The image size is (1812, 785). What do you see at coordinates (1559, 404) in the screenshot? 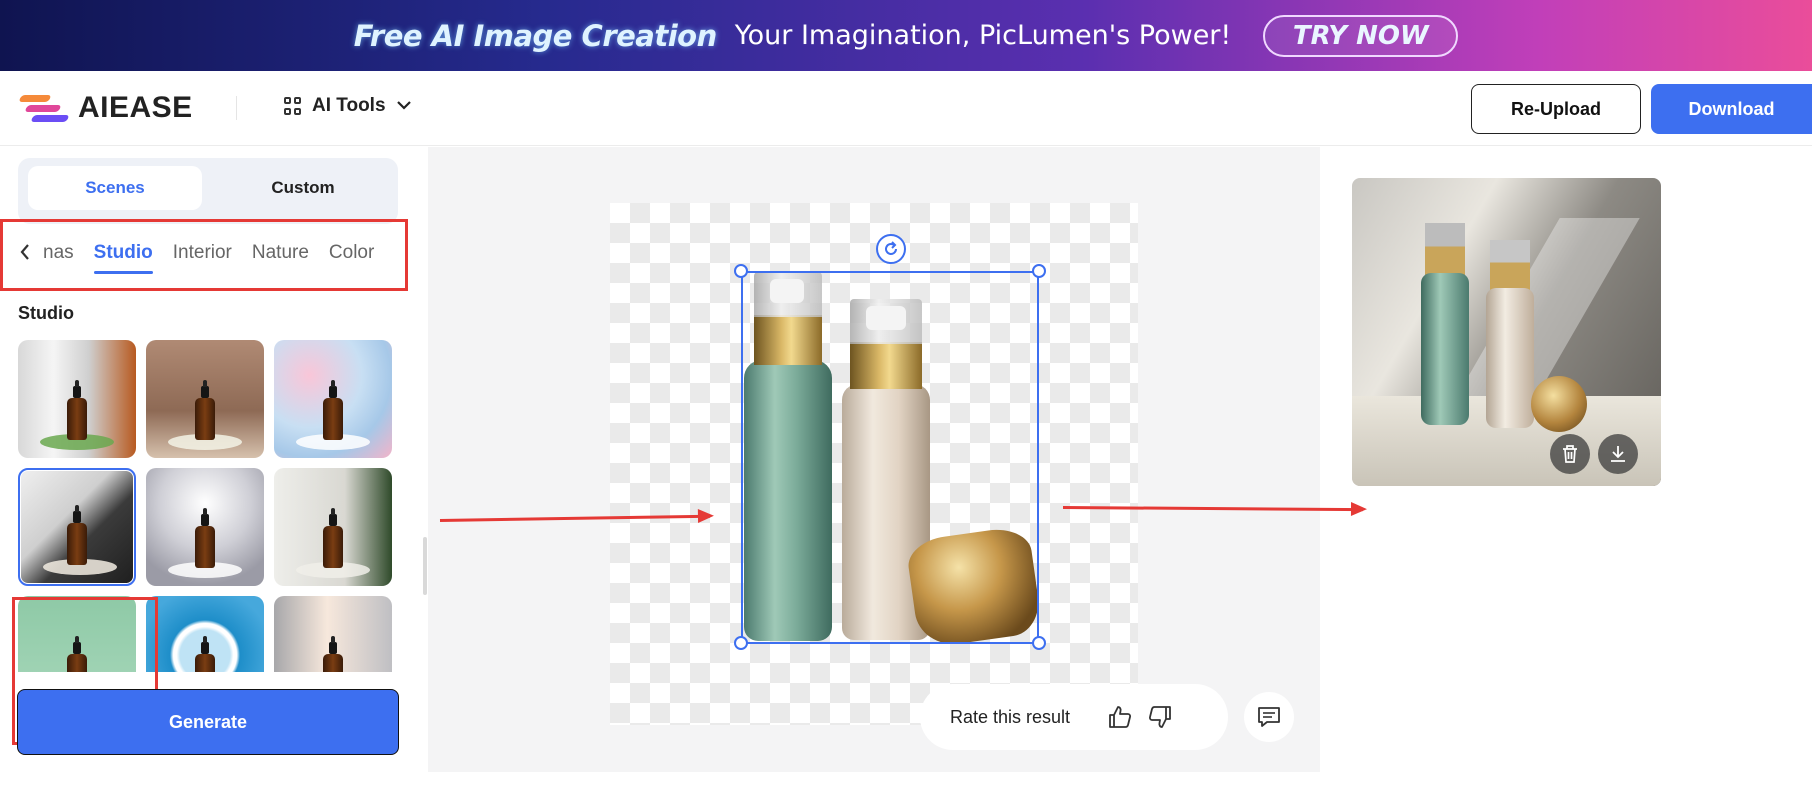
I see `result-gold-cap` at bounding box center [1559, 404].